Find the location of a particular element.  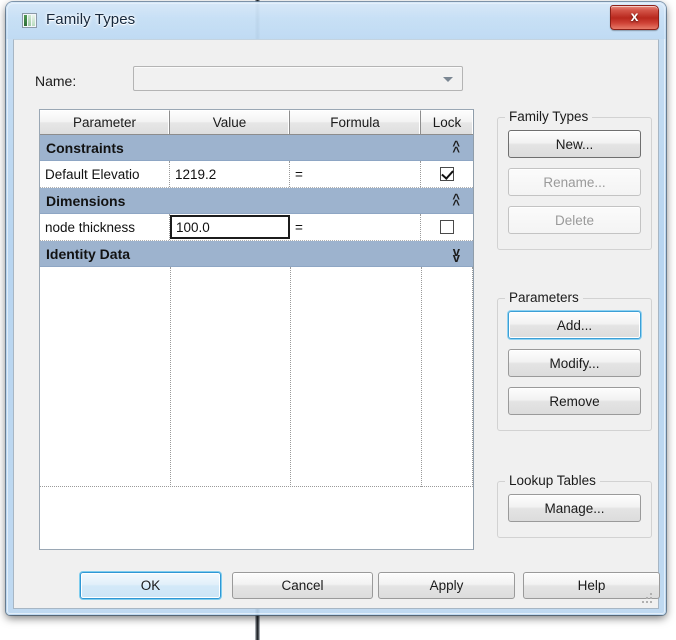

table-row: Default Elevatio 1219.2 = is located at coordinates (256, 174).